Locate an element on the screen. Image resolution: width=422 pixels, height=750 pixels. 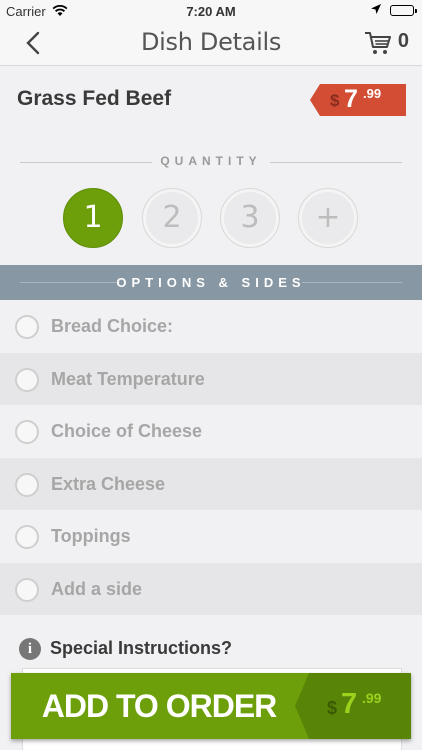
option-row-choice-of-cheese: Choice of Cheese is located at coordinates (211, 431).